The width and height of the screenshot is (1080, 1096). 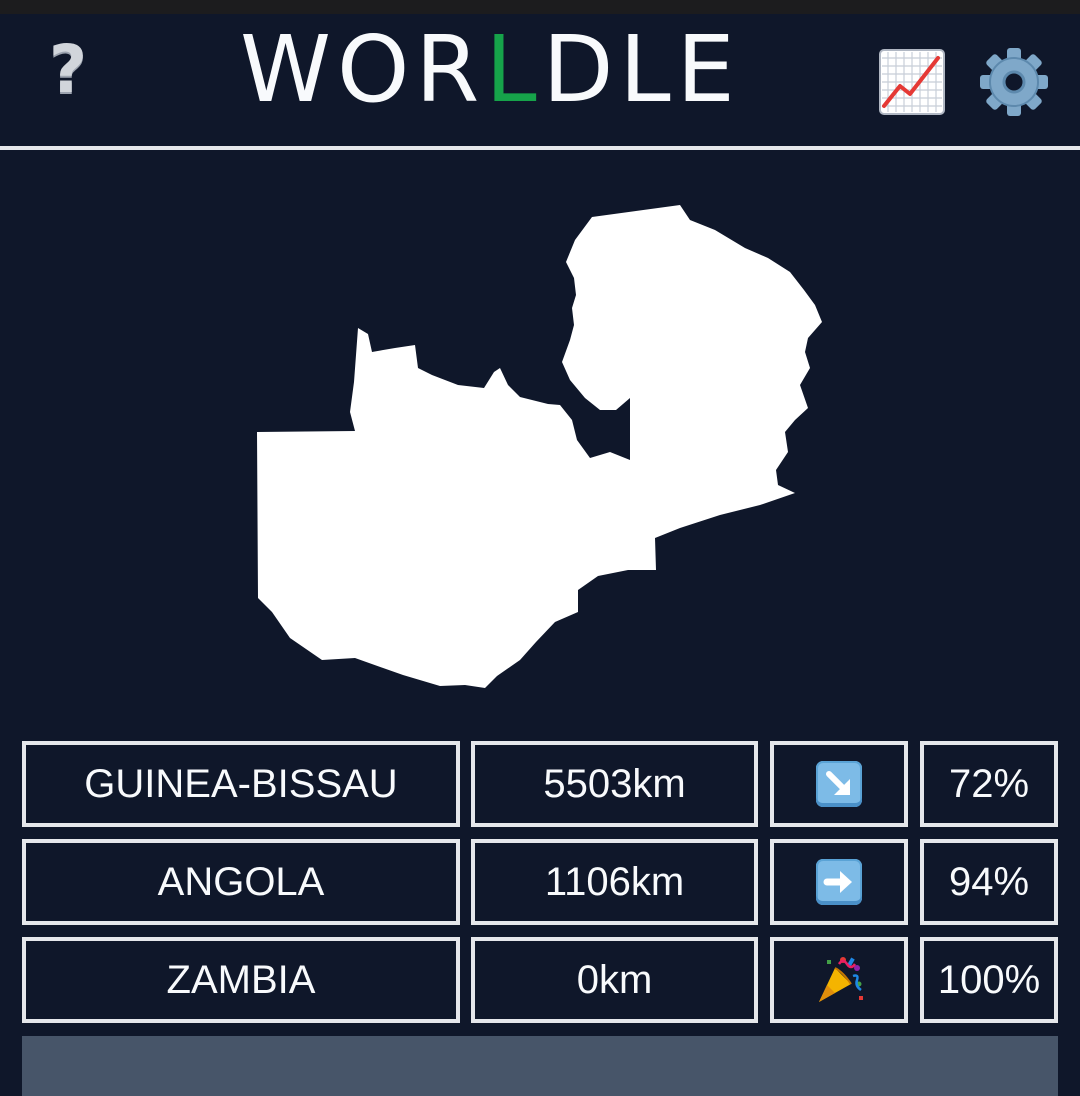 I want to click on status-strip, so click(x=540, y=7).